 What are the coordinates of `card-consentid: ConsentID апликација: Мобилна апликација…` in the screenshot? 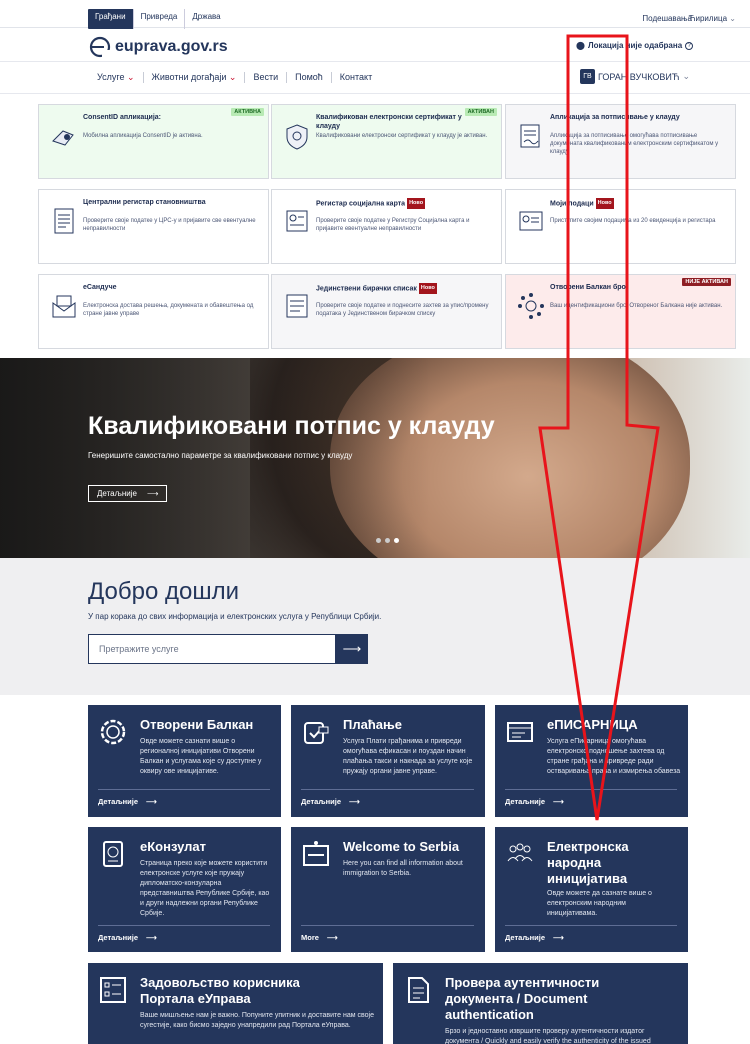 It's located at (153, 141).